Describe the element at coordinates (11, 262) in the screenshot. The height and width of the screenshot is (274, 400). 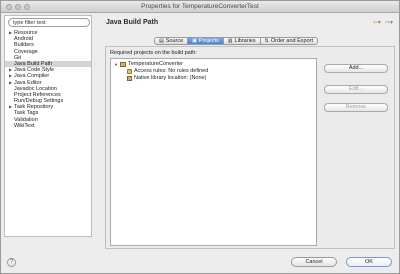
I see `help-button: ?` at that location.